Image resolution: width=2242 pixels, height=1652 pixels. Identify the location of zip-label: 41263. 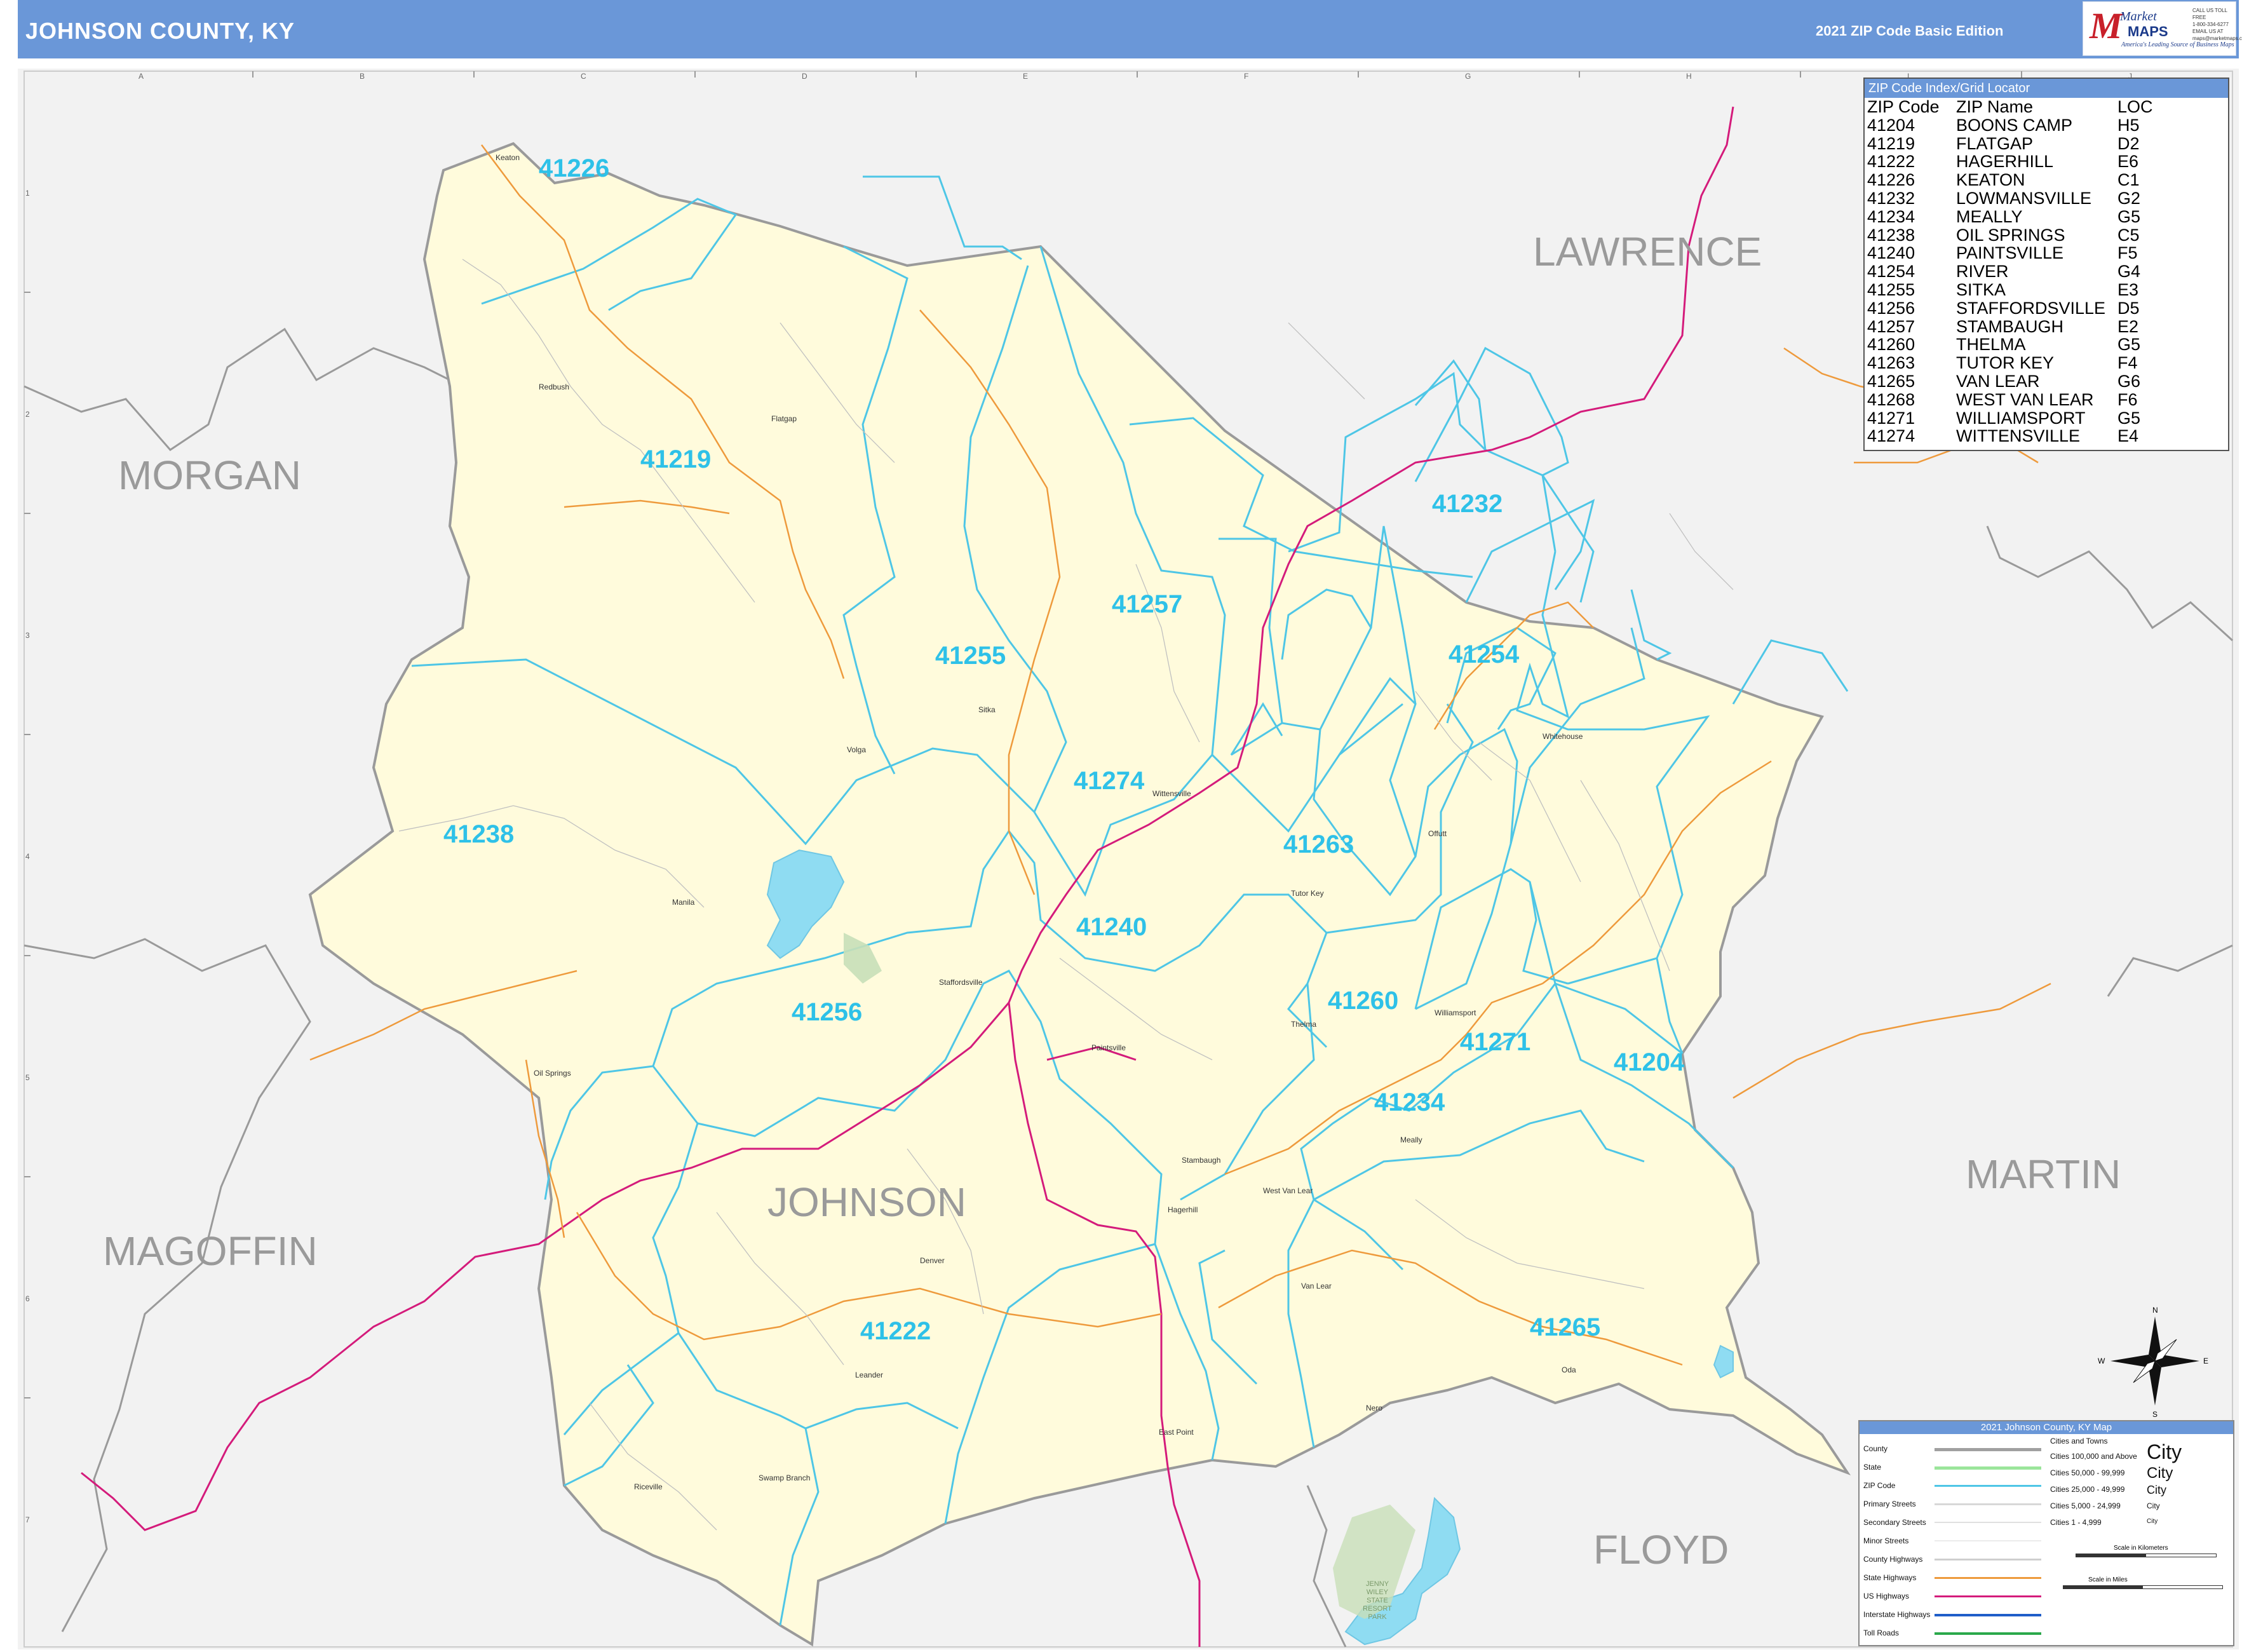
(1318, 844).